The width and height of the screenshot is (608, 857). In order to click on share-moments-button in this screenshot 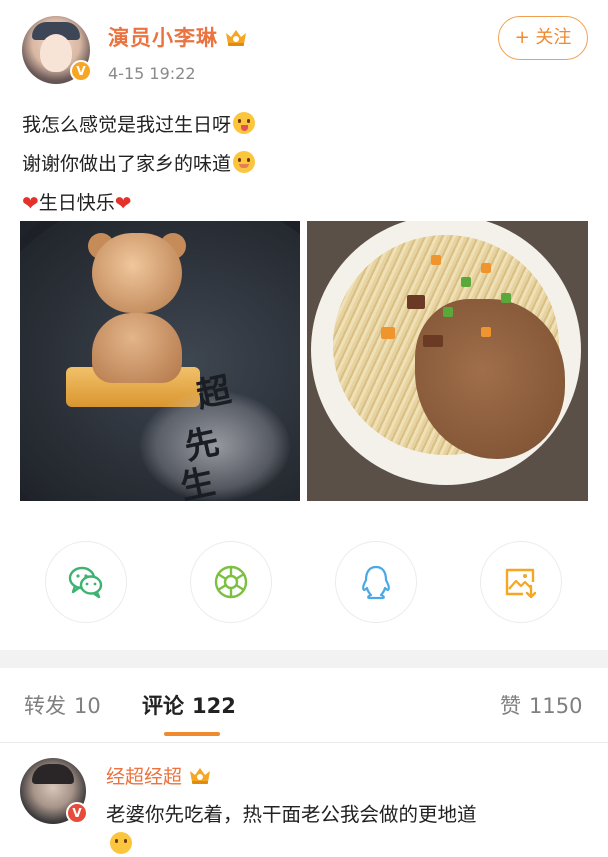, I will do `click(231, 582)`.